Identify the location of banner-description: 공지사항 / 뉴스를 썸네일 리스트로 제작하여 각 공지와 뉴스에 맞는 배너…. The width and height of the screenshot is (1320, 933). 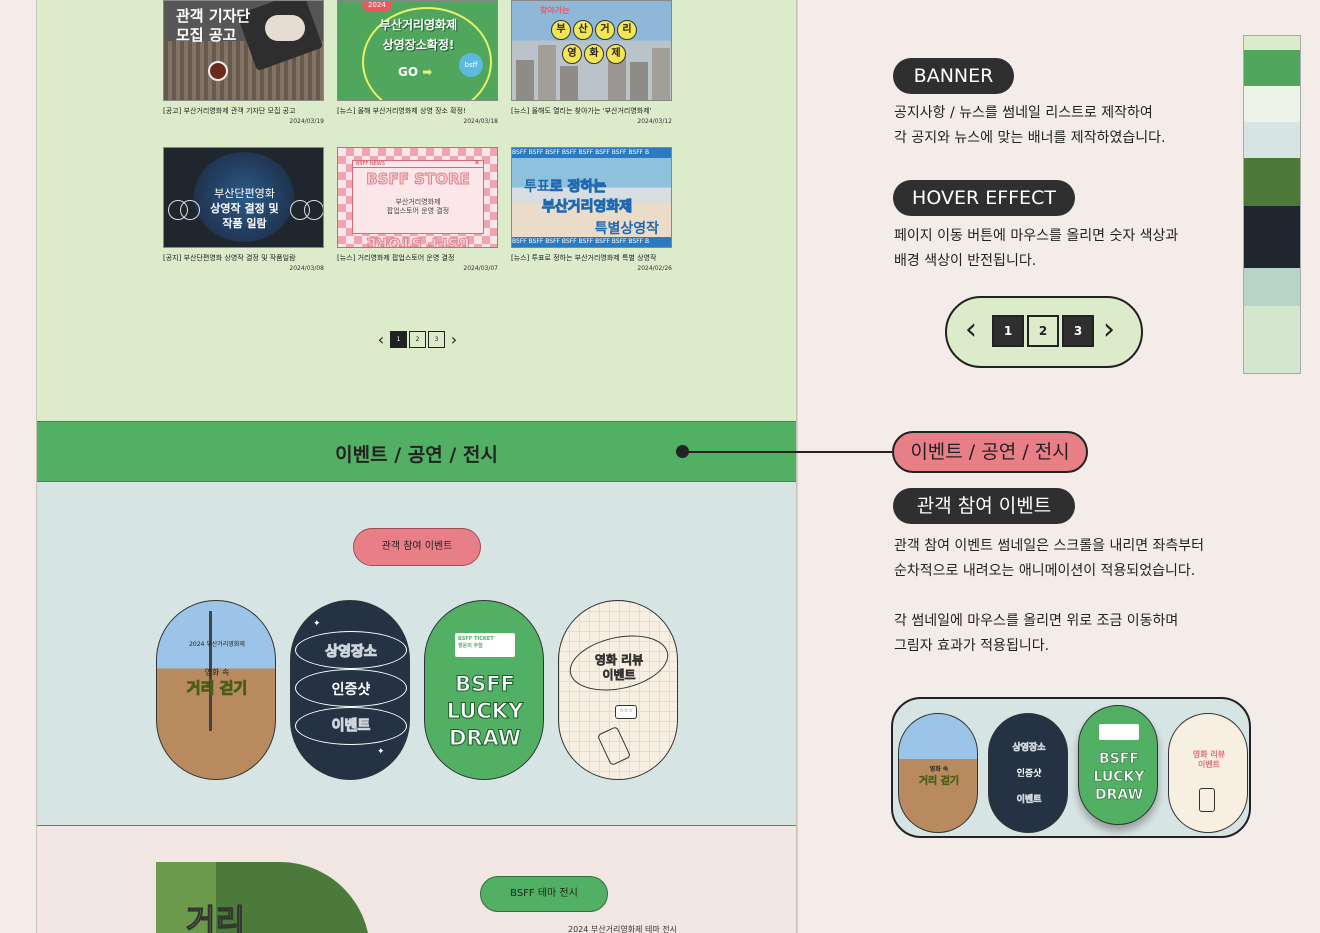
(1030, 125).